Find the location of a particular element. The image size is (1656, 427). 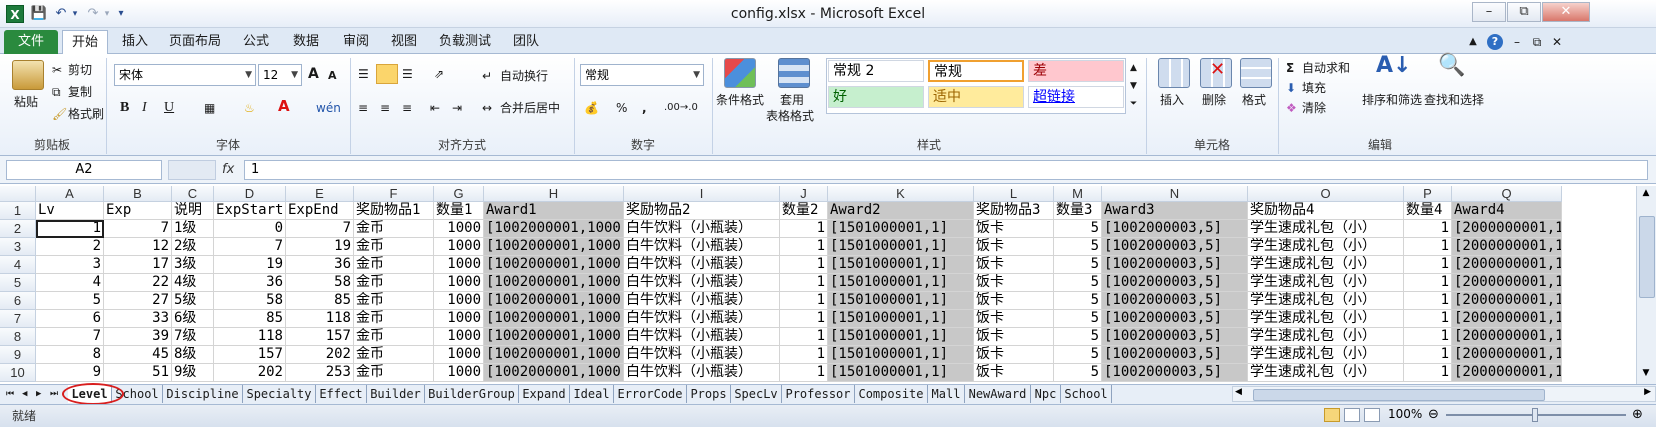

copy-button: 复制 is located at coordinates (80, 92).